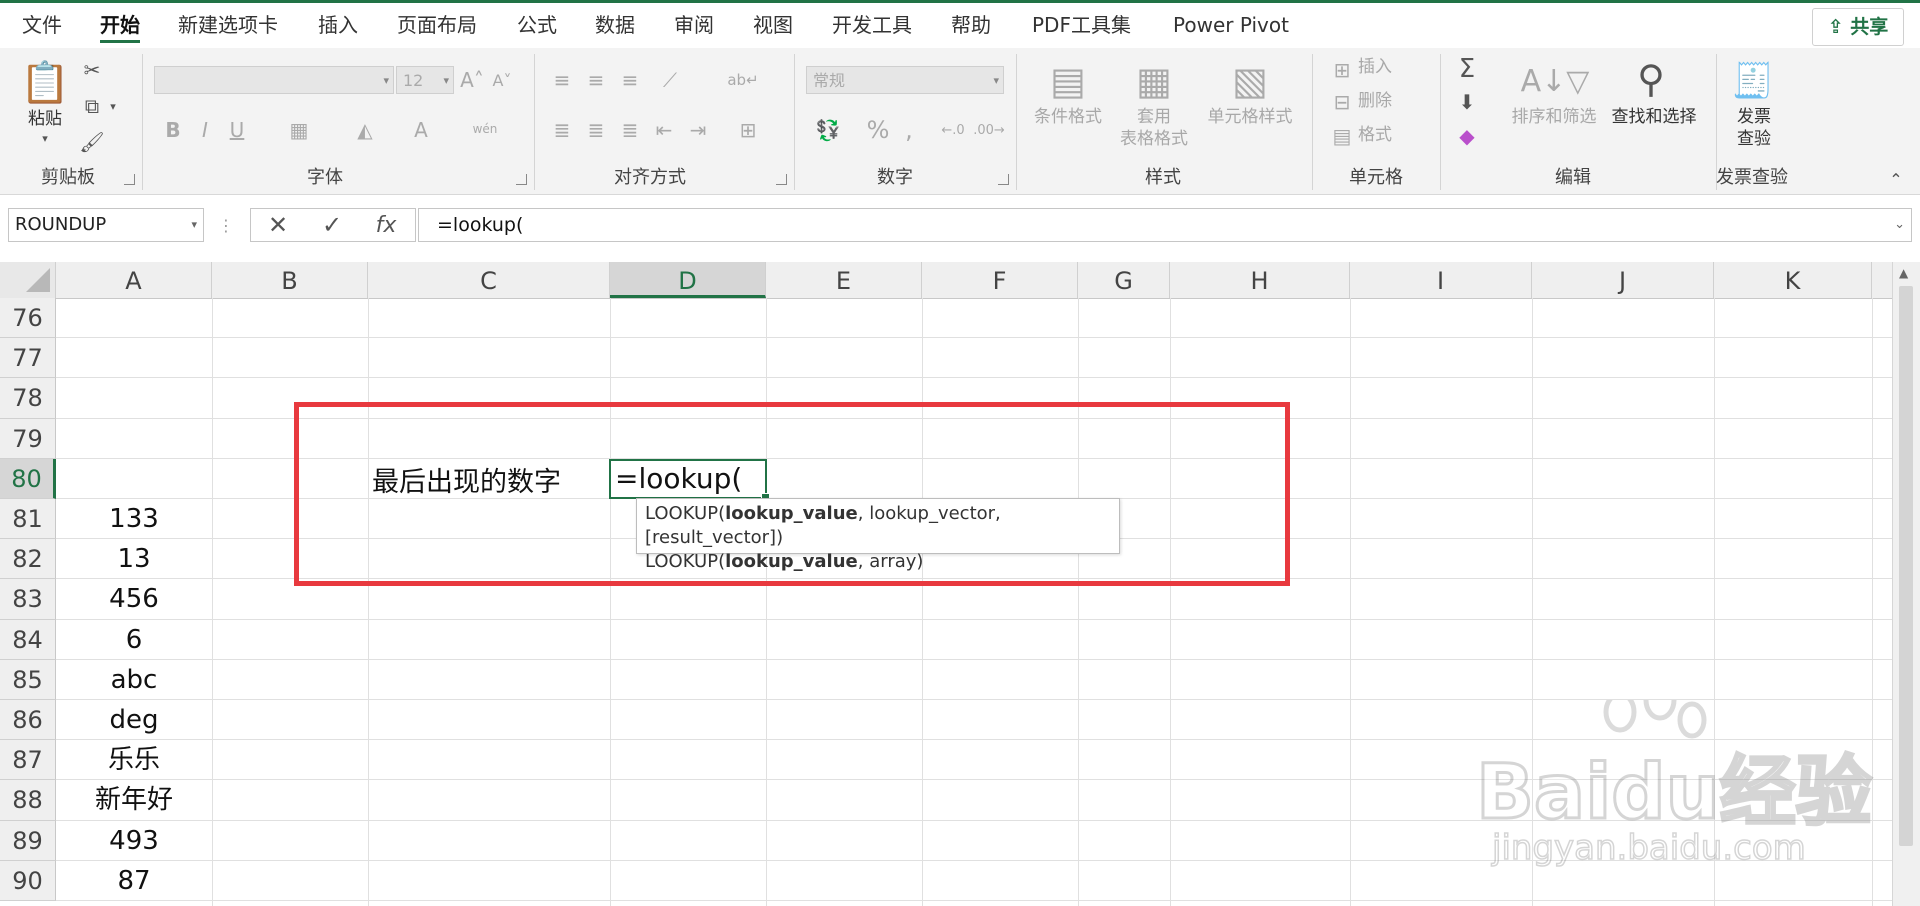 Image resolution: width=1920 pixels, height=906 pixels. Describe the element at coordinates (1342, 70) in the screenshot. I see `insert-cells-icon: ⊞` at that location.